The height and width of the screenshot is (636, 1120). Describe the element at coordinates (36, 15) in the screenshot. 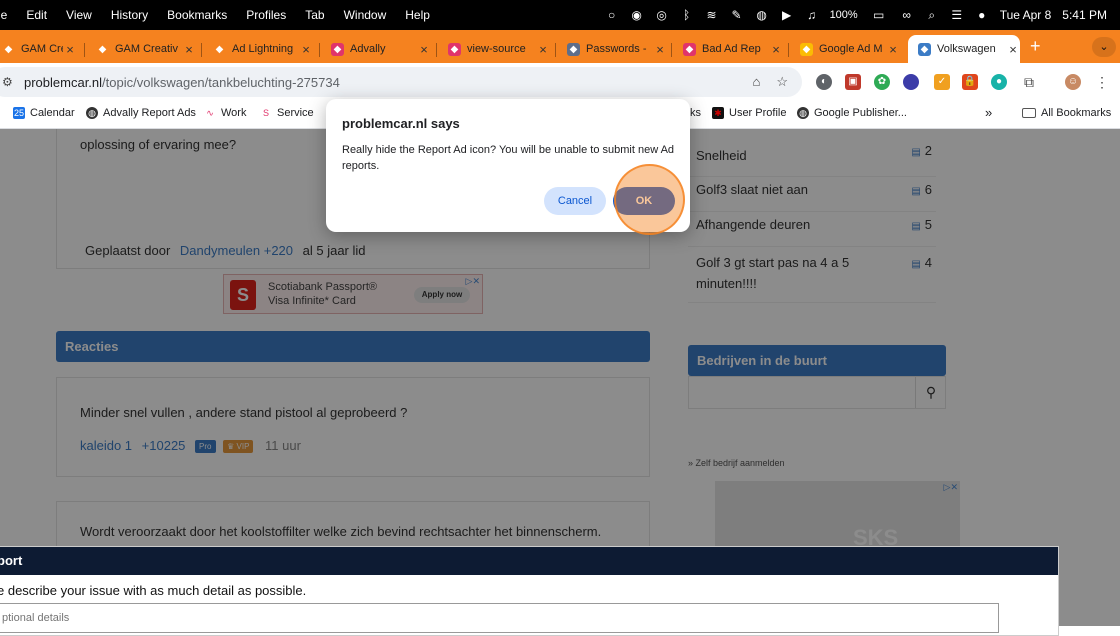

I see `menu-edit: Edit` at that location.